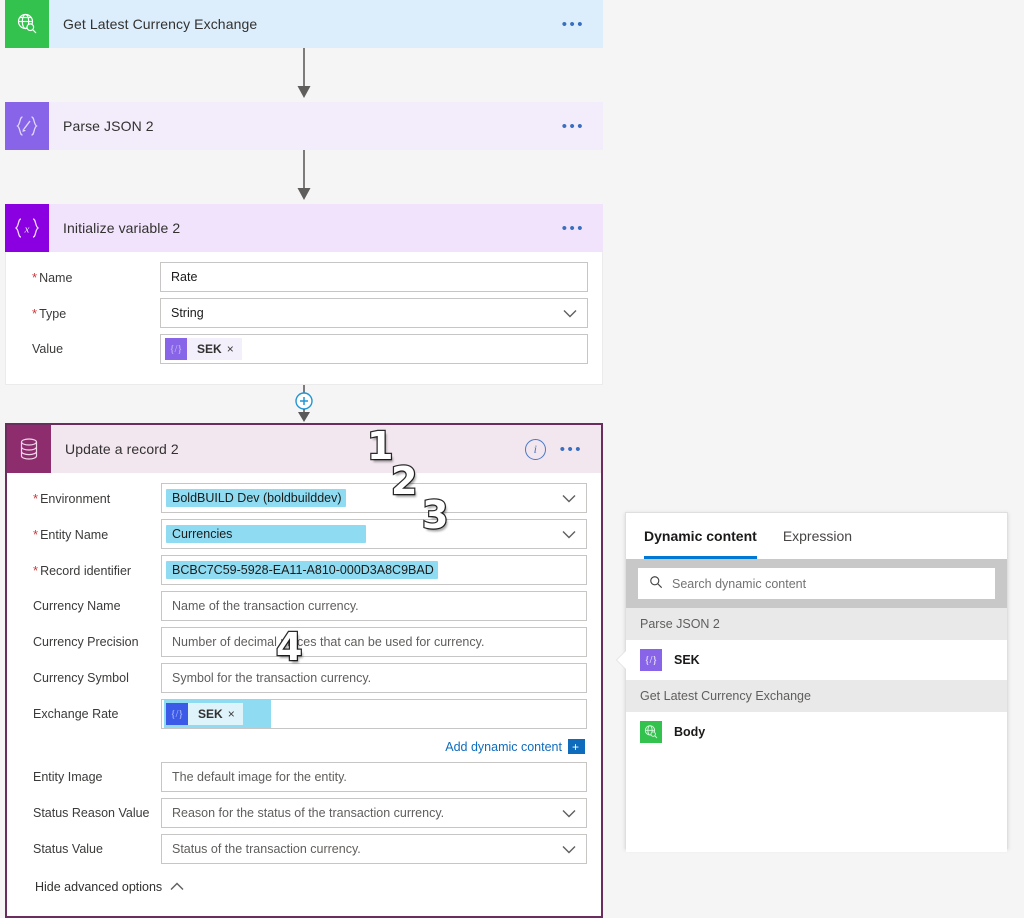 The height and width of the screenshot is (918, 1024). What do you see at coordinates (374, 349) in the screenshot?
I see `value-input: {/} SEK ×` at bounding box center [374, 349].